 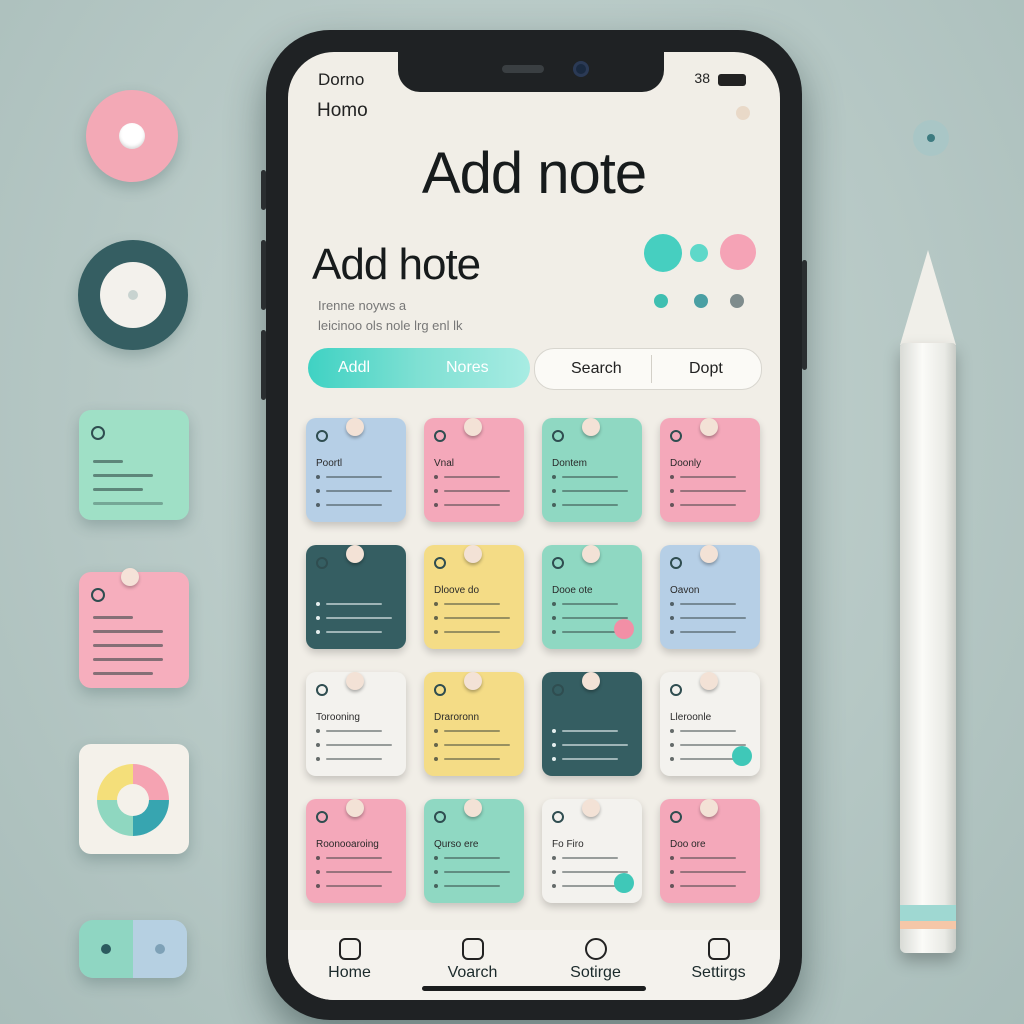 What do you see at coordinates (710, 470) in the screenshot?
I see `note-card: Doonly` at bounding box center [710, 470].